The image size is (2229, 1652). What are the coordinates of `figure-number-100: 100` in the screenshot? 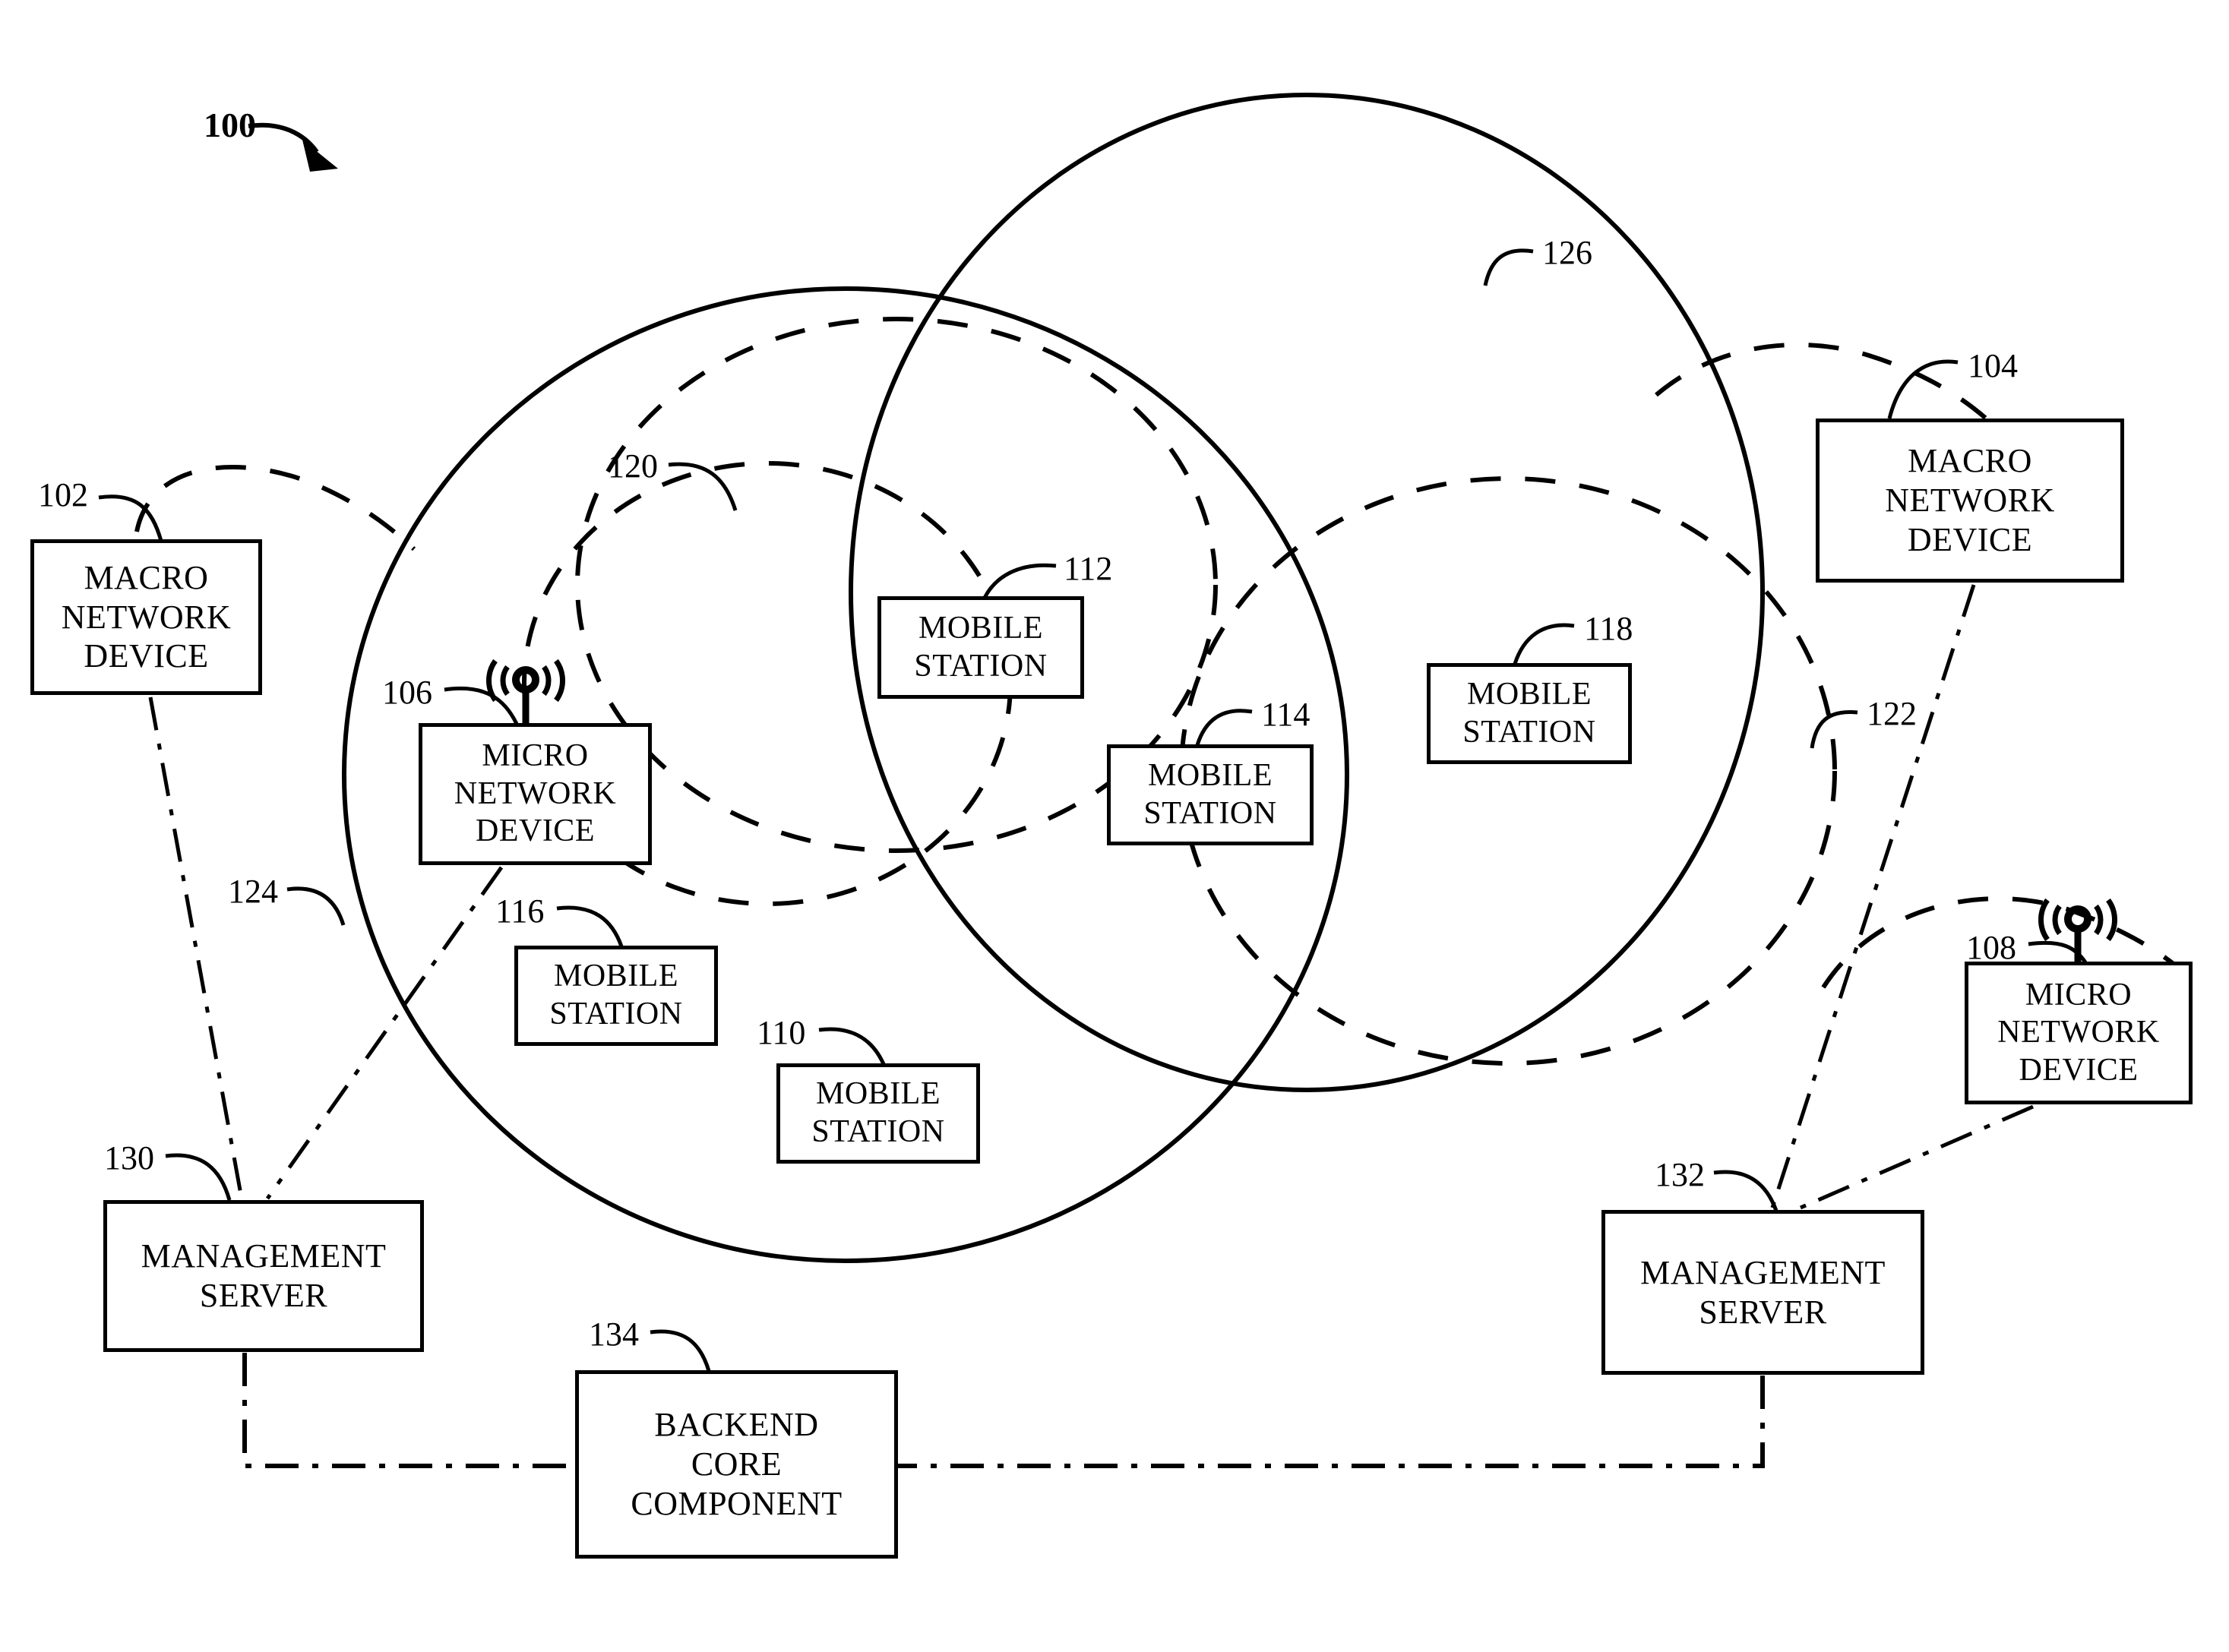 It's located at (230, 125).